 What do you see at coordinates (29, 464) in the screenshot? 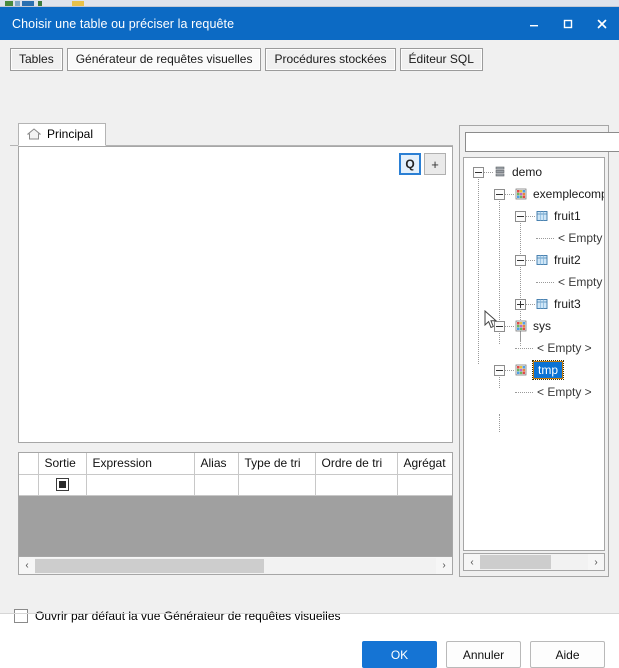
I see `grid-corner-header` at bounding box center [29, 464].